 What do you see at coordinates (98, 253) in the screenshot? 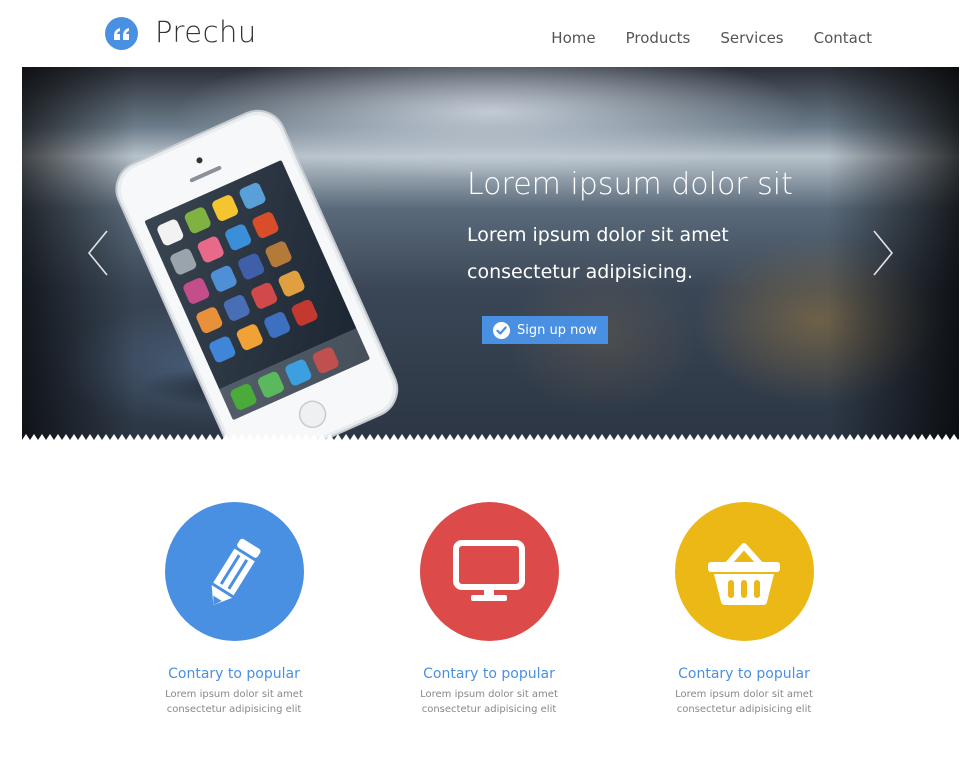
I see `chevron-left-icon` at bounding box center [98, 253].